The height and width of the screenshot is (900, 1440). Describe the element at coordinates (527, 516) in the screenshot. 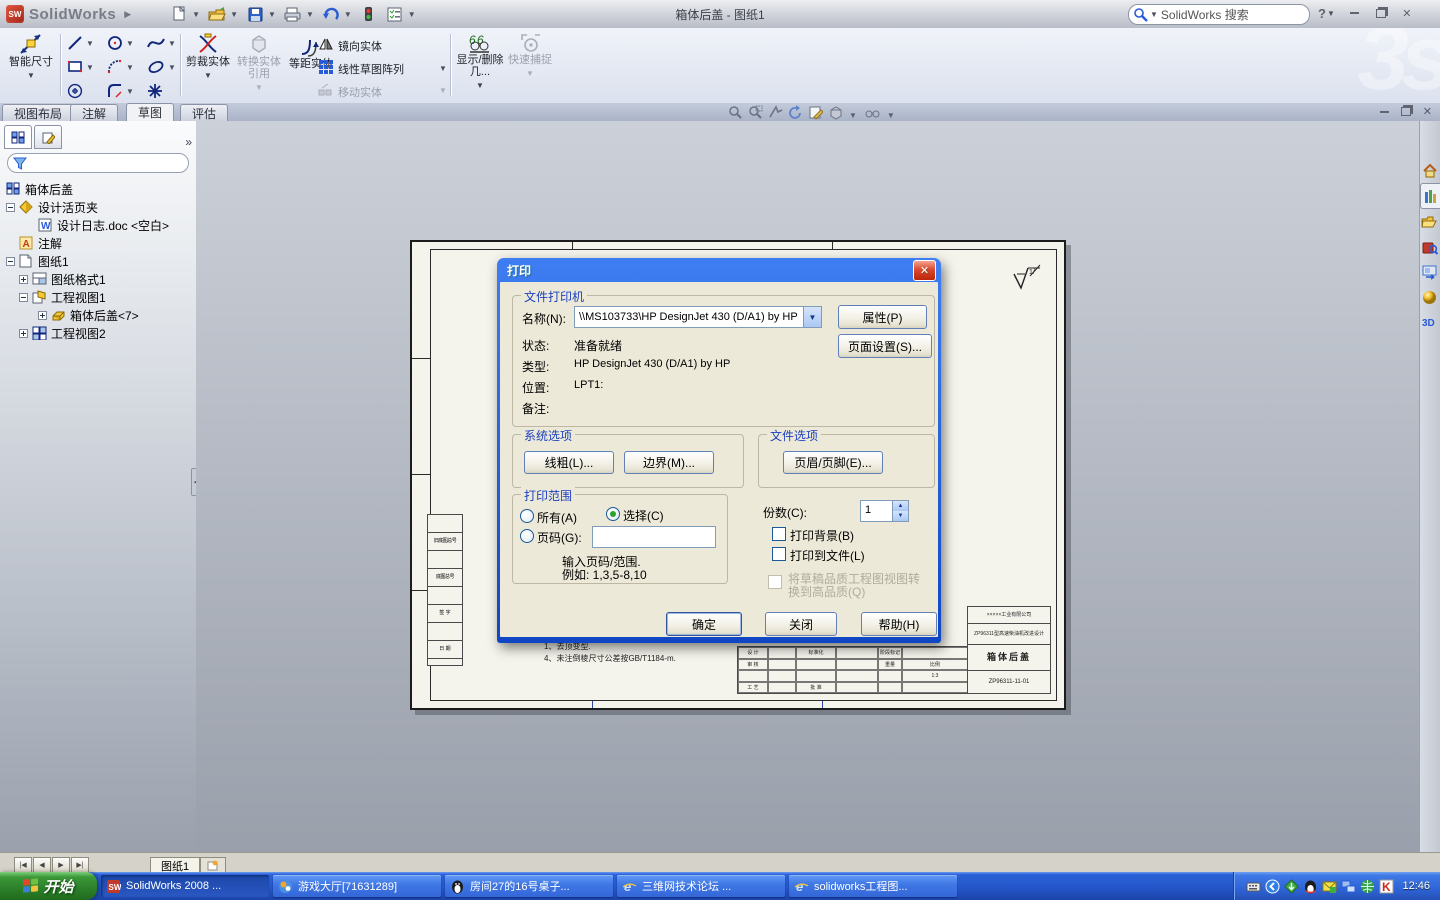

I see `radio-all` at that location.